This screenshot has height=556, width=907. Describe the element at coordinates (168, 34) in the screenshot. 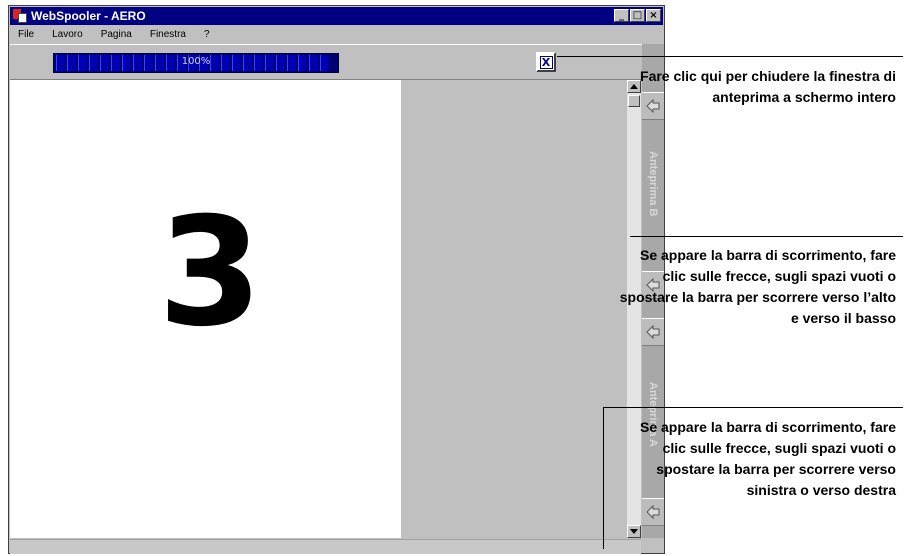

I see `menu-finestra: Finestra` at that location.